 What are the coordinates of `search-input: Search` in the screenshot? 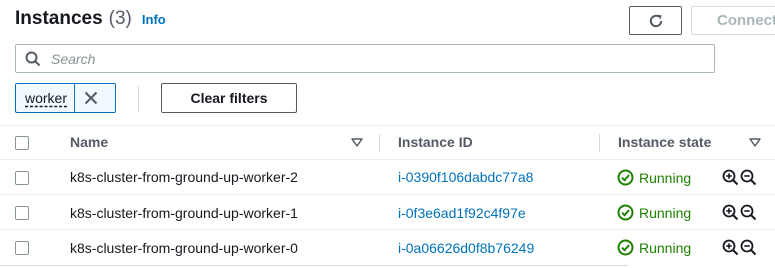 It's located at (365, 58).